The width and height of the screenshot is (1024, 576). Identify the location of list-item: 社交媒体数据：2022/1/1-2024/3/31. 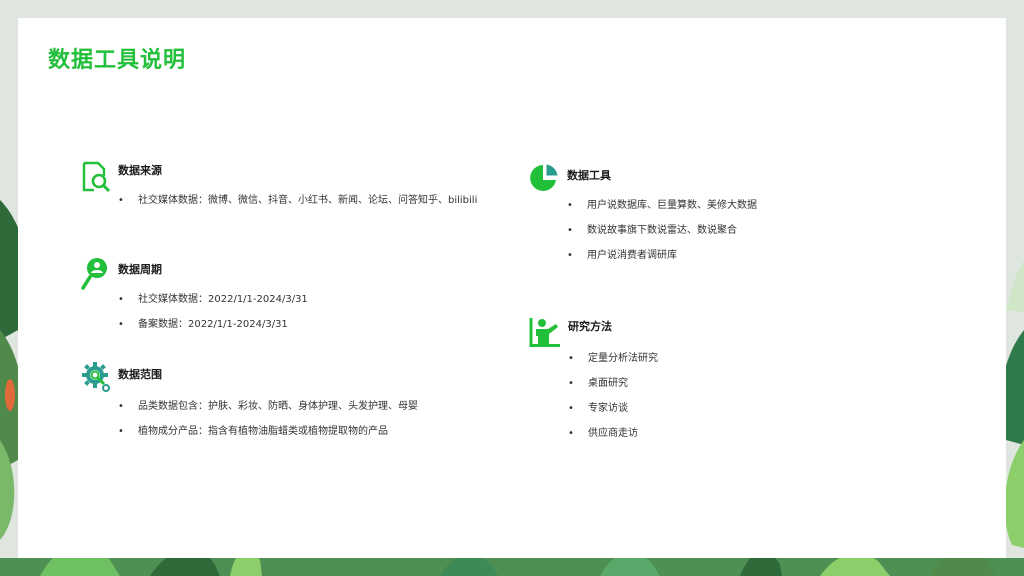
(213, 306).